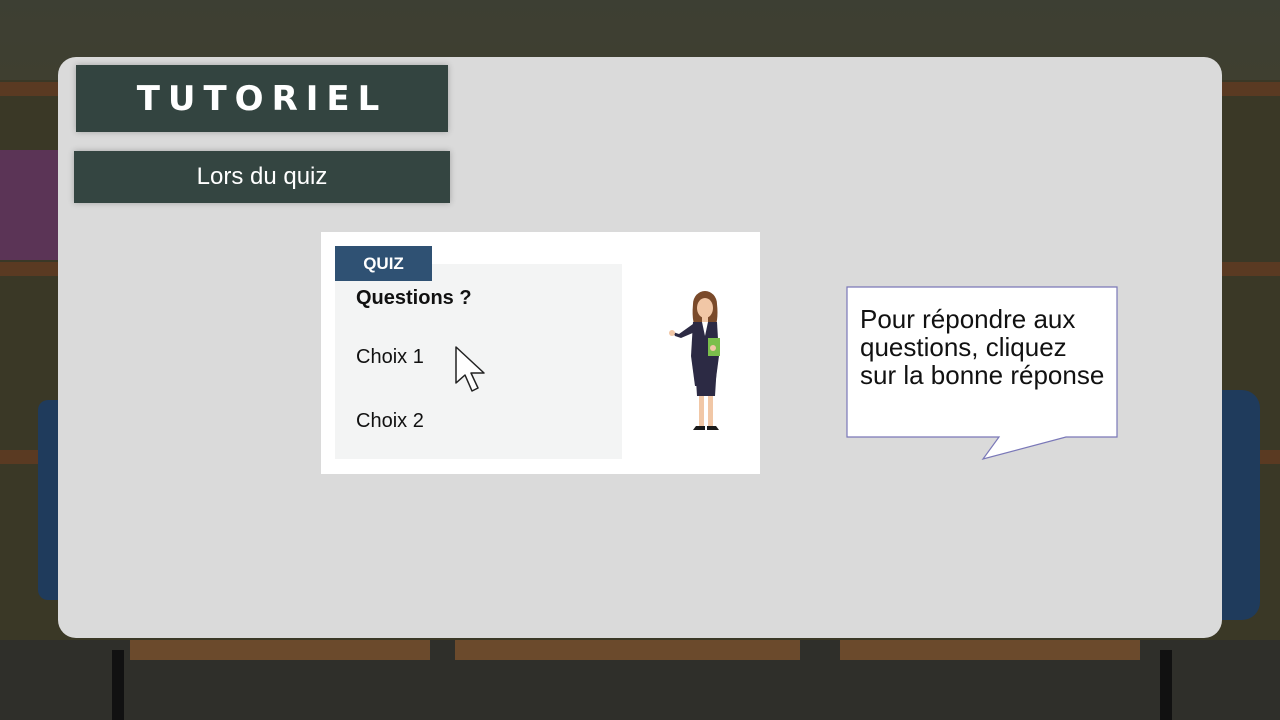 The image size is (1280, 720). Describe the element at coordinates (390, 357) in the screenshot. I see `quiz-choice-1: Choix 1` at that location.